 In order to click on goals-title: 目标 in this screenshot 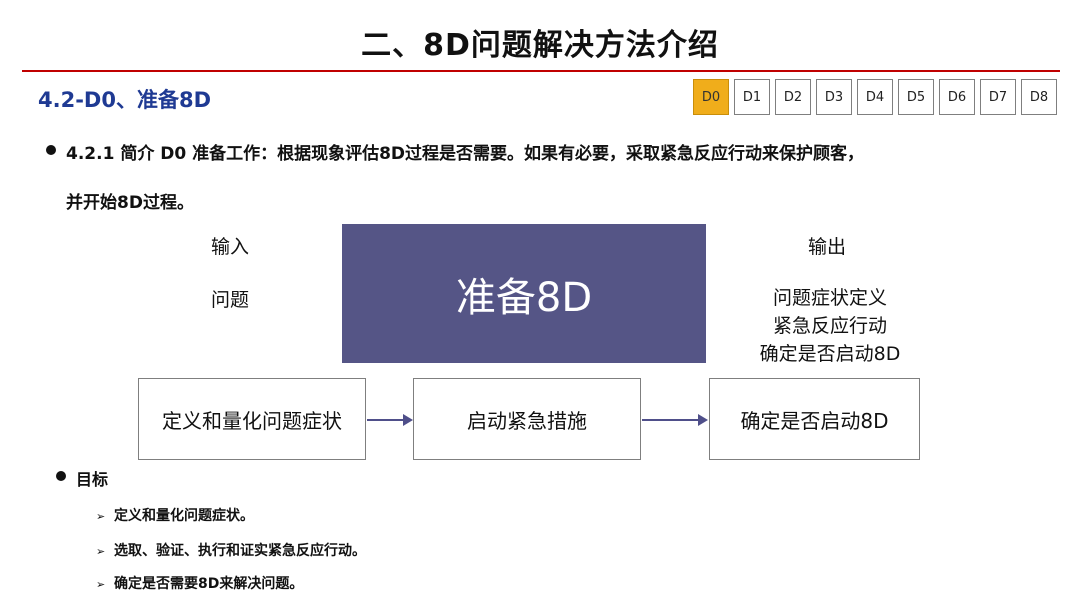, I will do `click(92, 479)`.